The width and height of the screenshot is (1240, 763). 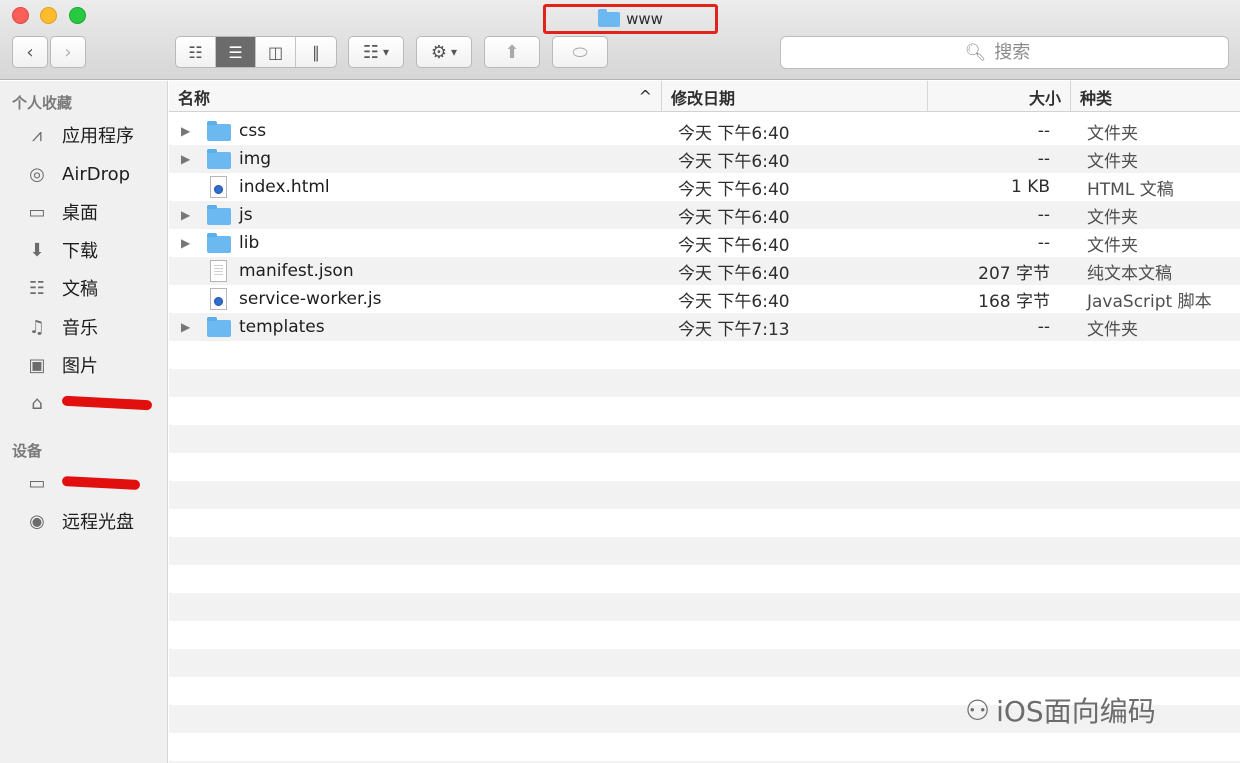 I want to click on close-window-button, so click(x=20, y=15).